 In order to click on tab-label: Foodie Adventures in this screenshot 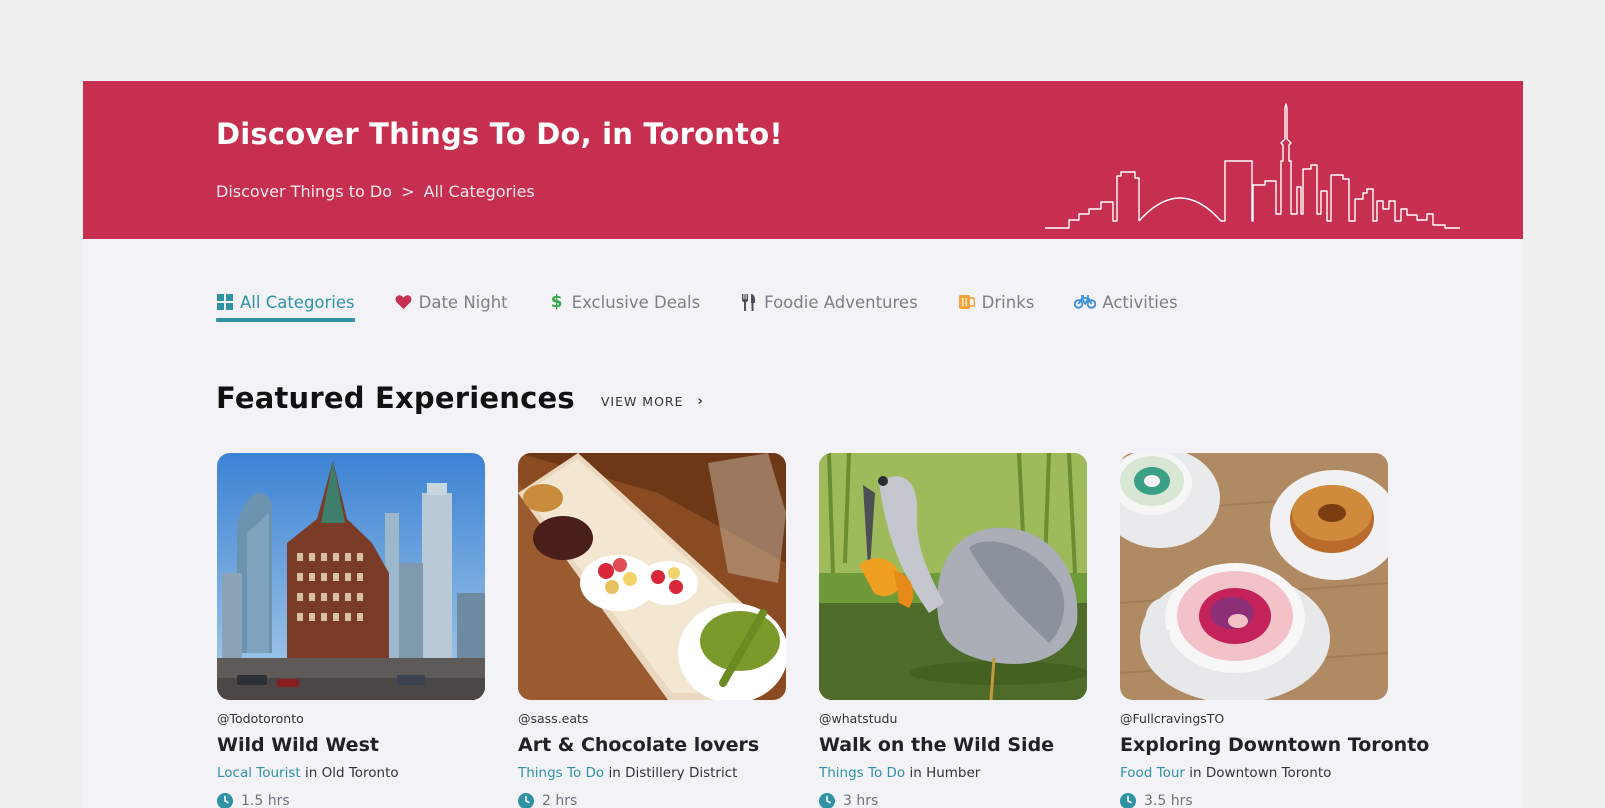, I will do `click(841, 302)`.